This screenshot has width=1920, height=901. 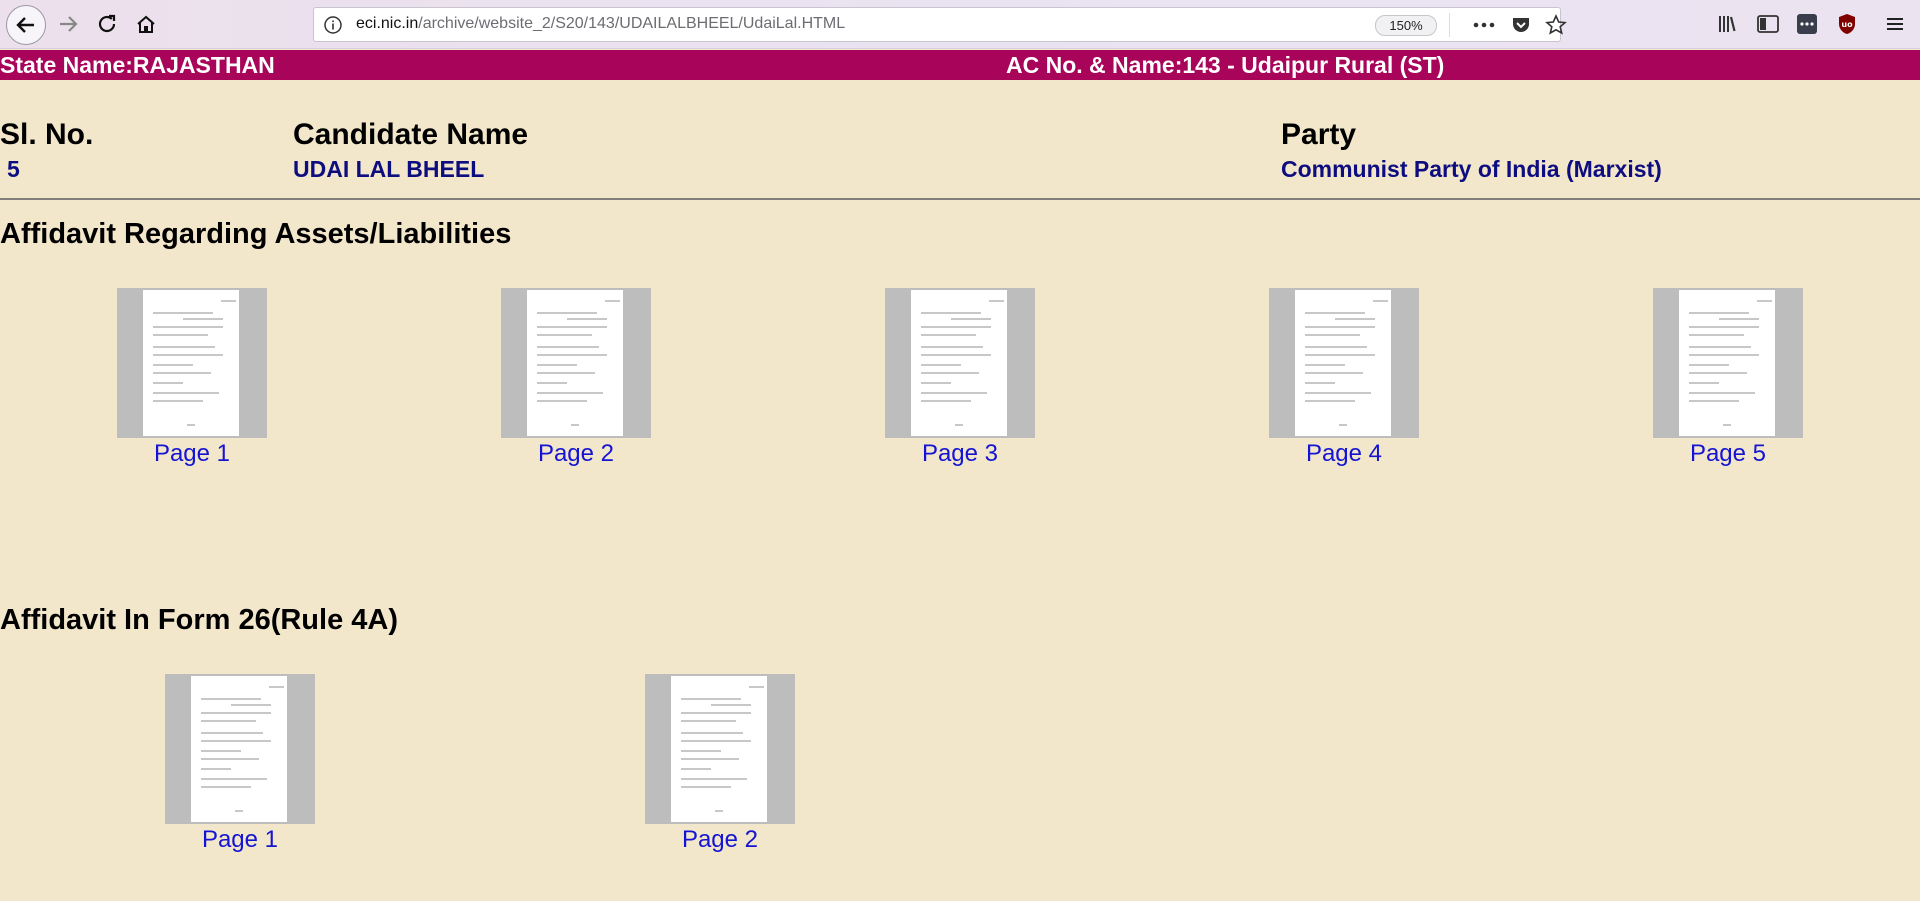 What do you see at coordinates (1406, 25) in the screenshot?
I see `zoom-level-badge: 150%` at bounding box center [1406, 25].